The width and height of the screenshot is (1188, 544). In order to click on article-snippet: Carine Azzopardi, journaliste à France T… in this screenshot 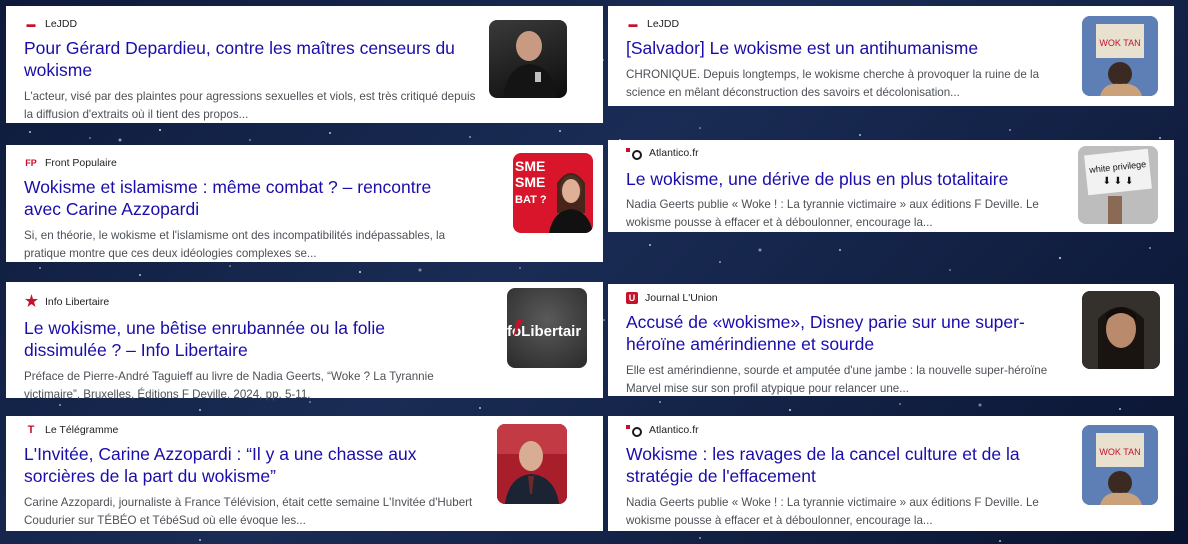, I will do `click(248, 511)`.